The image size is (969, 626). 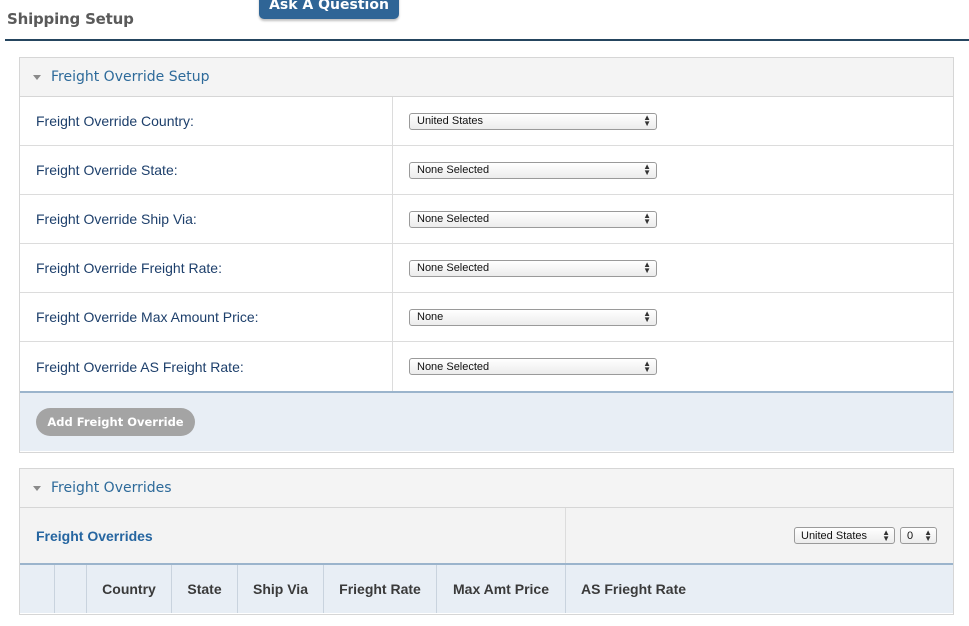 I want to click on country-label: Freight Override Country:, so click(x=206, y=121).